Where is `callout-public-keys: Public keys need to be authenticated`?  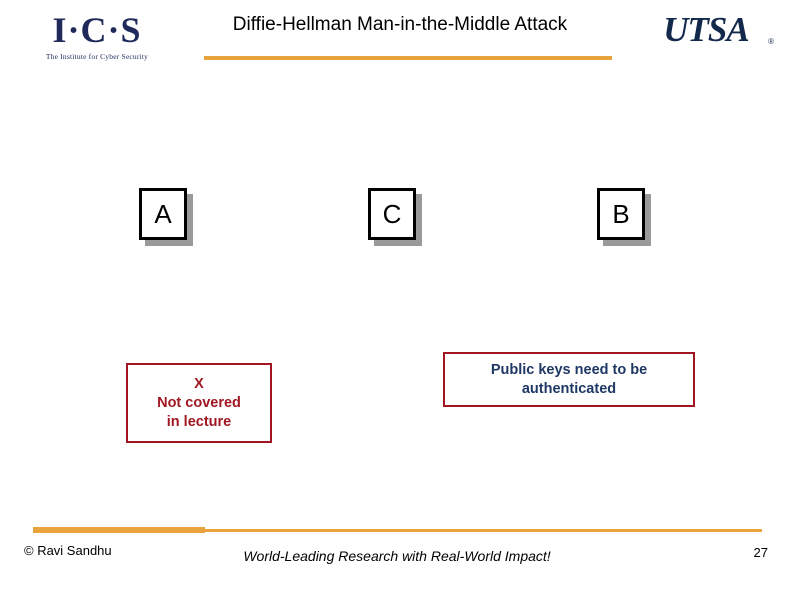
callout-public-keys: Public keys need to be authenticated is located at coordinates (569, 379).